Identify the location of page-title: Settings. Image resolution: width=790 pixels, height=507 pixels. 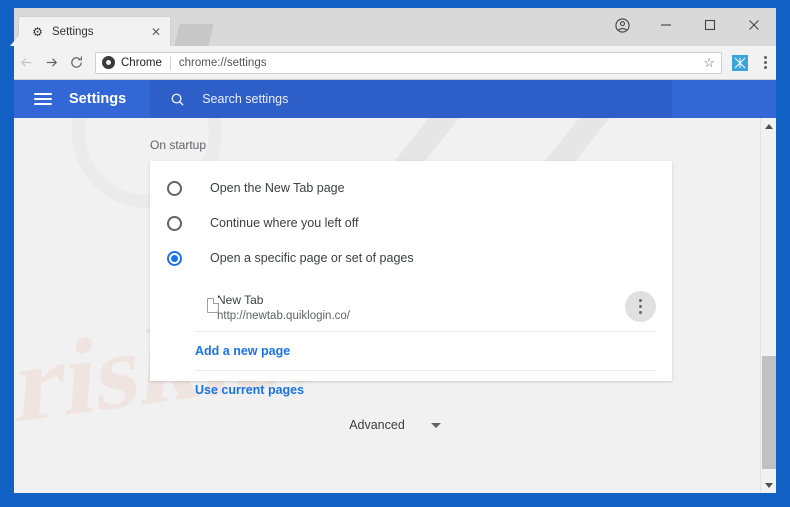
(98, 99).